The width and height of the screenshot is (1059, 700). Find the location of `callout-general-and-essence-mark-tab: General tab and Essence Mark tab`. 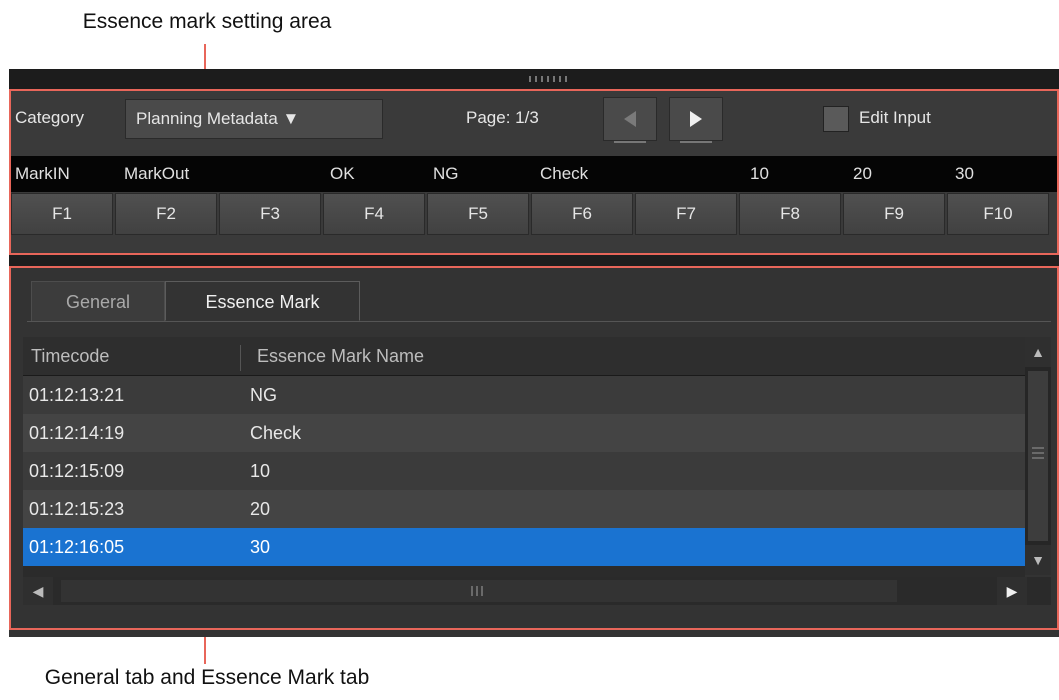

callout-general-and-essence-mark-tab: General tab and Essence Mark tab is located at coordinates (207, 677).